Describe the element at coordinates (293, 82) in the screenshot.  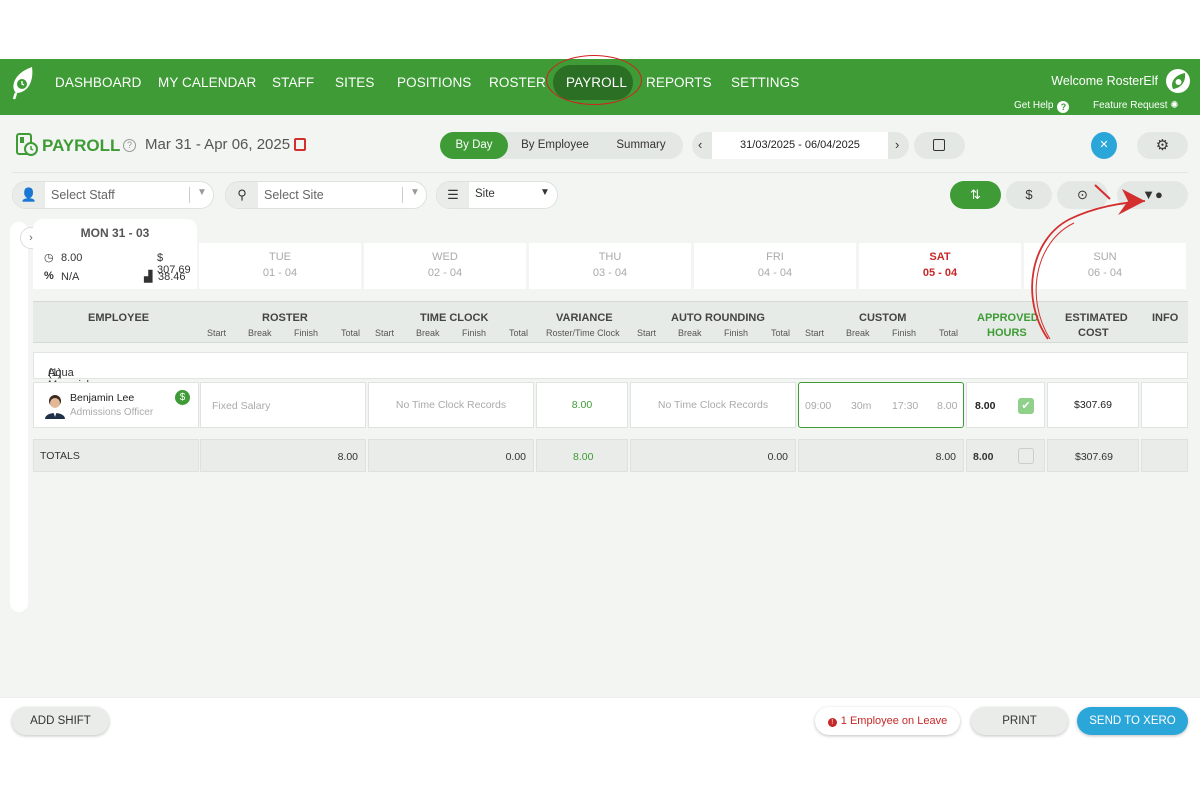
I see `nav-staff: STAFF` at that location.